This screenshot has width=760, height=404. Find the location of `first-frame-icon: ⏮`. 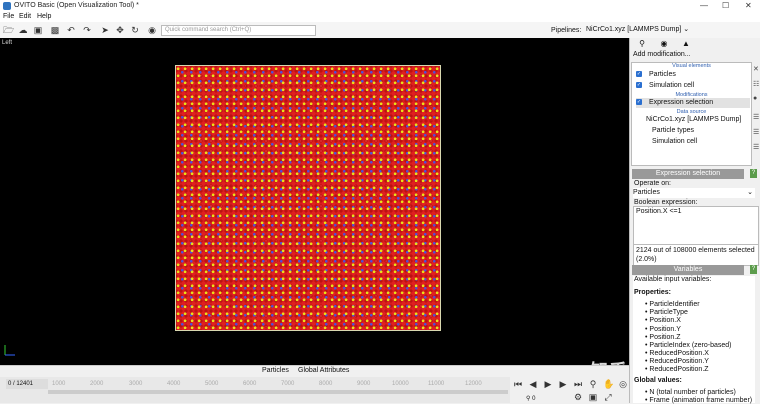

first-frame-icon: ⏮ is located at coordinates (518, 384).